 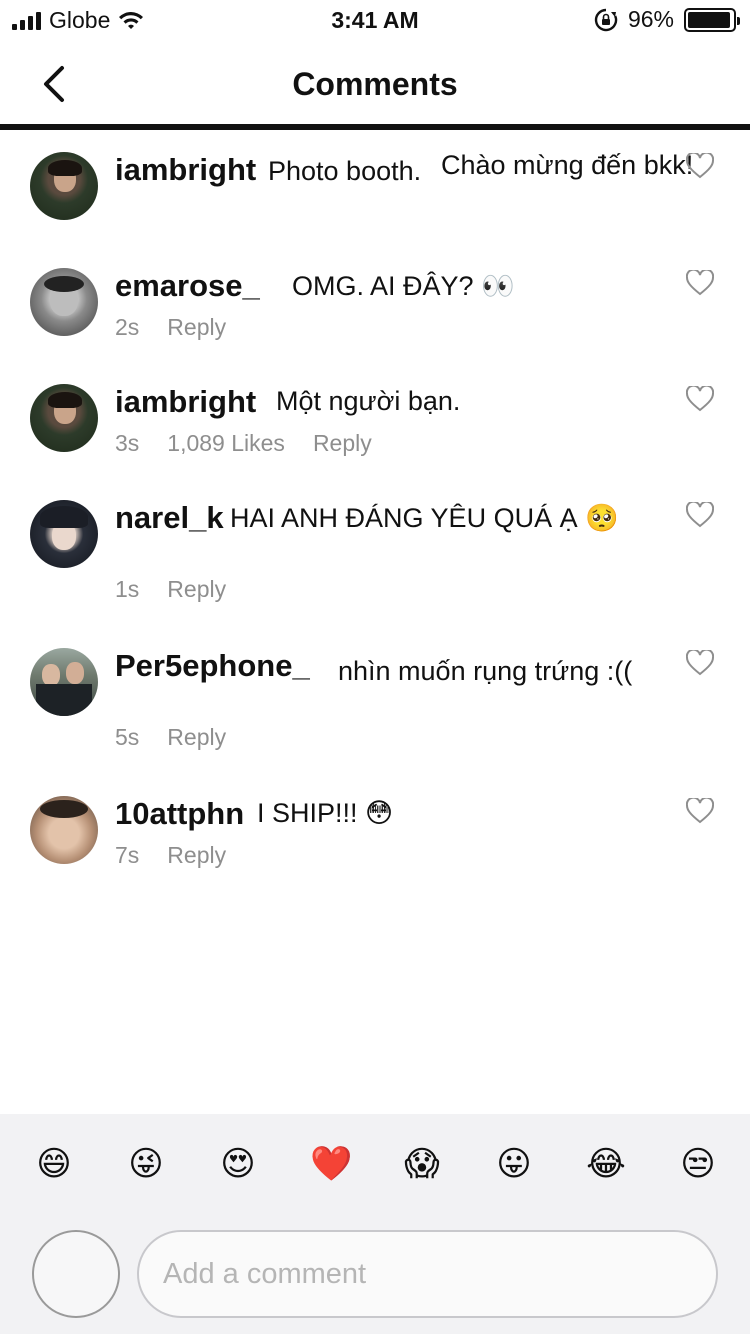 What do you see at coordinates (485, 671) in the screenshot?
I see `comment-text: nhìn muốn rụng trứng :((` at bounding box center [485, 671].